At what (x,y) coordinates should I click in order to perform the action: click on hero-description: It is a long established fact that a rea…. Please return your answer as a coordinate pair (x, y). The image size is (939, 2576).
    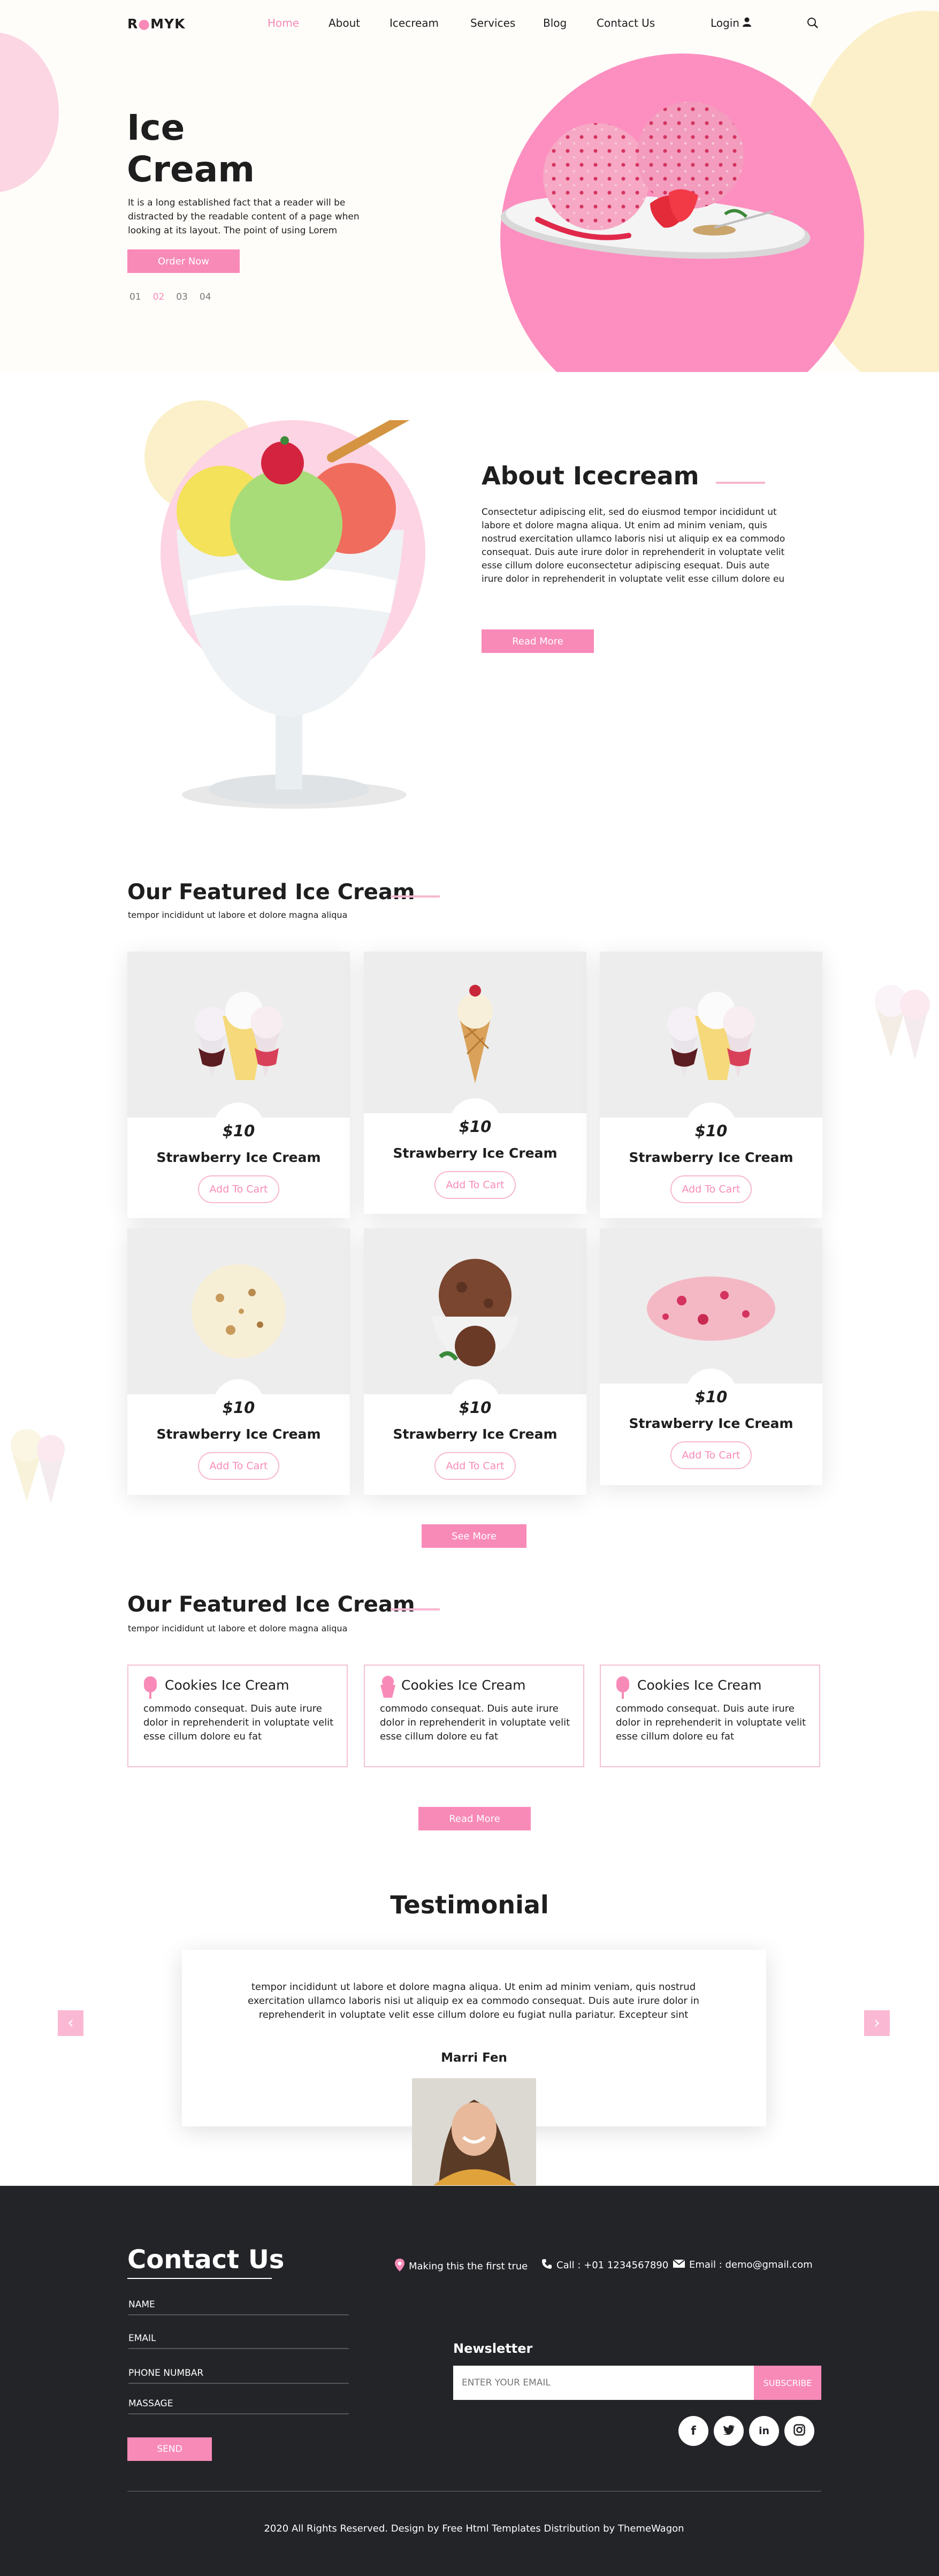
    Looking at the image, I should click on (244, 216).